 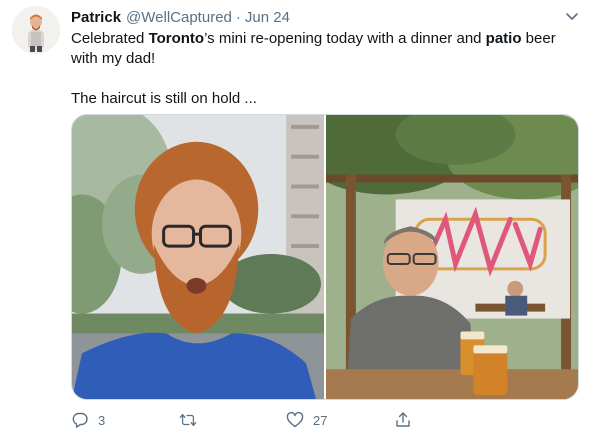 I want to click on reply-button: 3, so click(x=125, y=420).